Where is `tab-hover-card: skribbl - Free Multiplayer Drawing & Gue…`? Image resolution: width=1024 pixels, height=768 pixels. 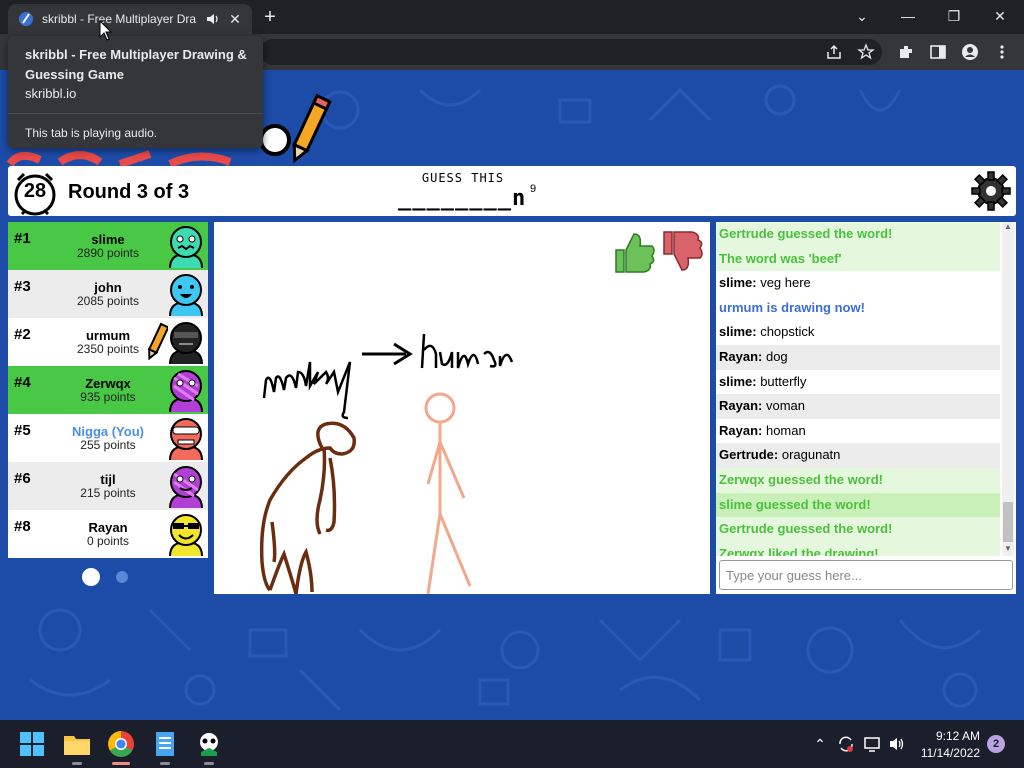
tab-hover-card: skribbl - Free Multiplayer Drawing & Gue… is located at coordinates (135, 92).